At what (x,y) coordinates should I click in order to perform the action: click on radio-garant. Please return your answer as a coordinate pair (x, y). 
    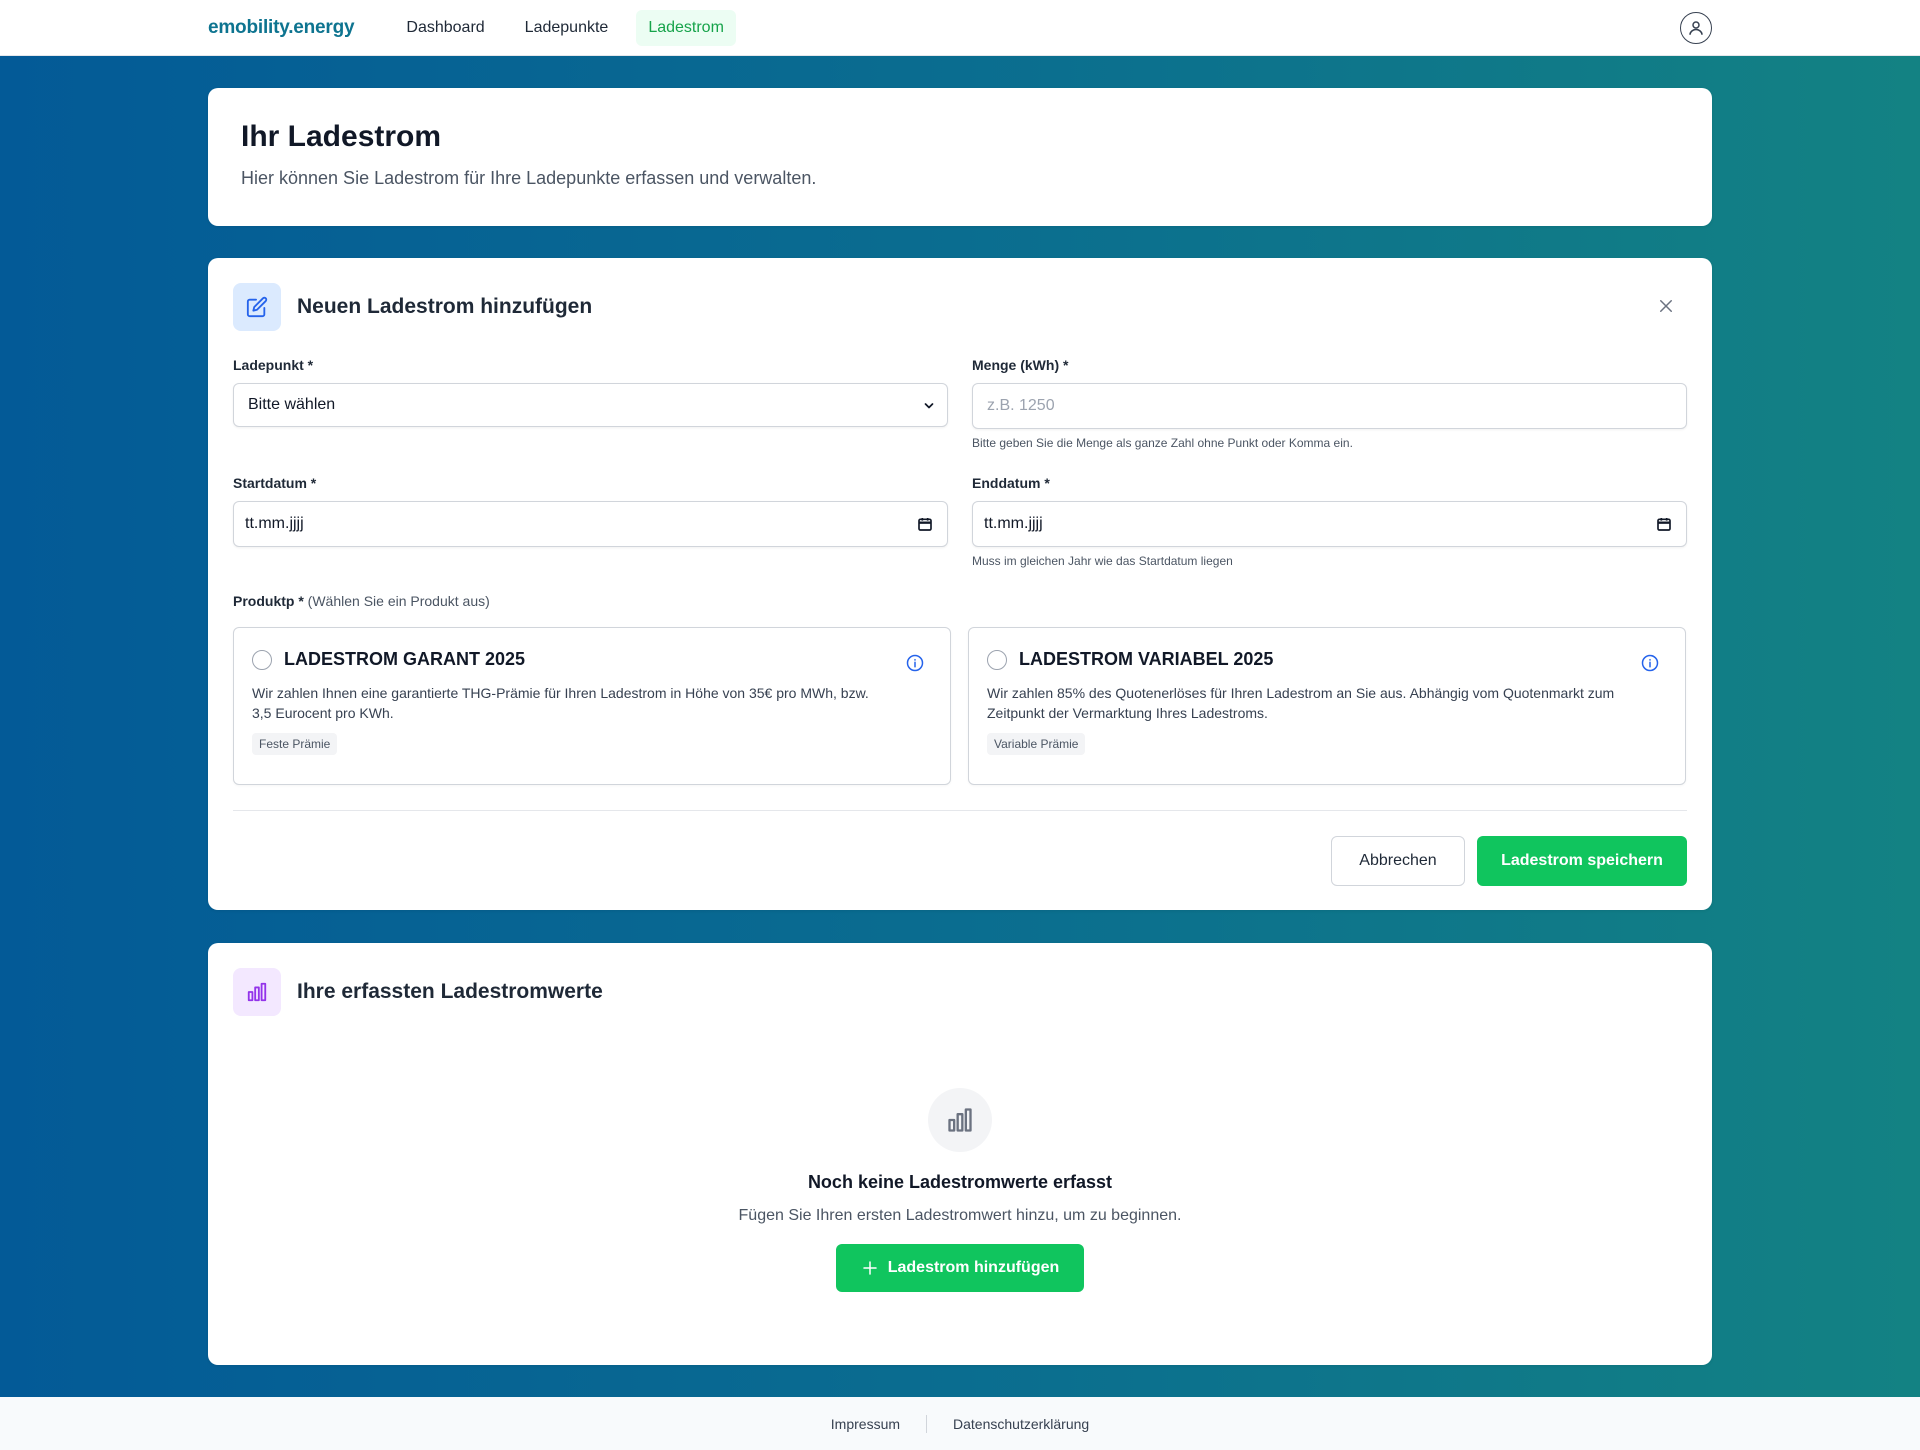
    Looking at the image, I should click on (262, 660).